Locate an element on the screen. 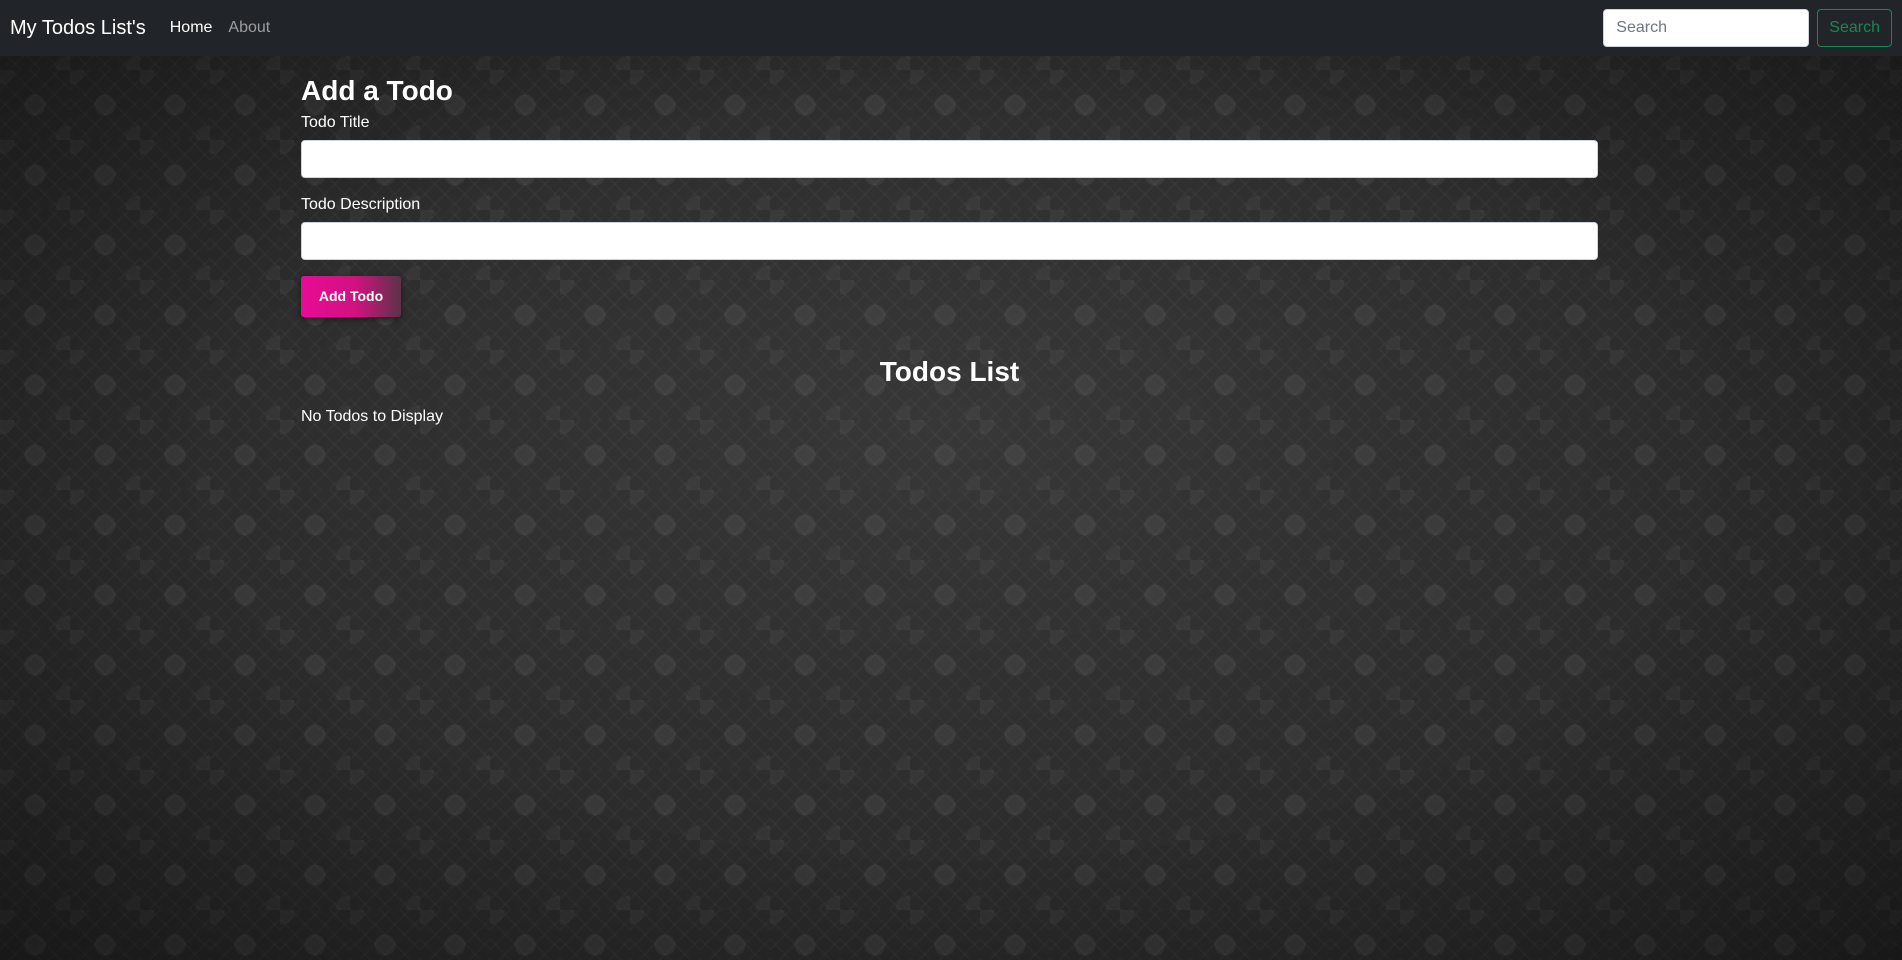  nav-link-home: Home is located at coordinates (191, 28).